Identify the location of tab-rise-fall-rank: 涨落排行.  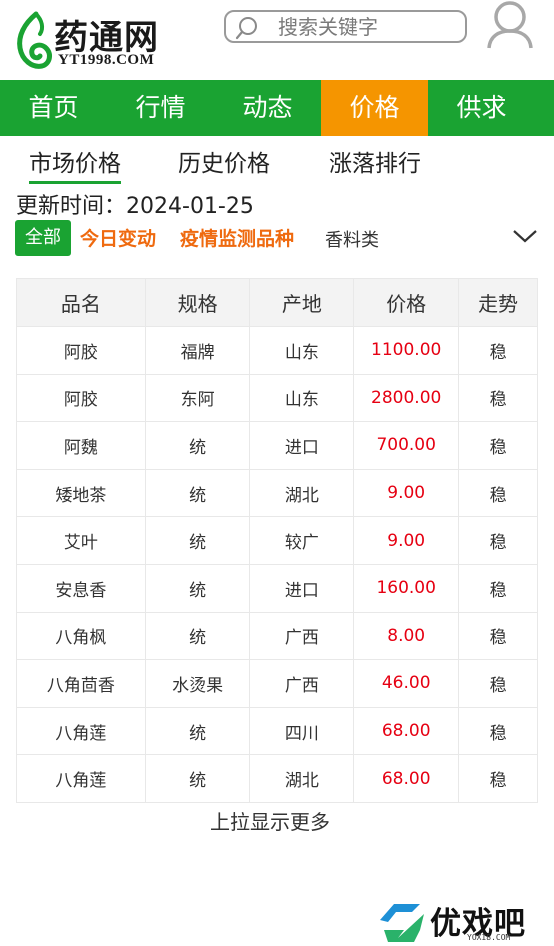
(375, 164).